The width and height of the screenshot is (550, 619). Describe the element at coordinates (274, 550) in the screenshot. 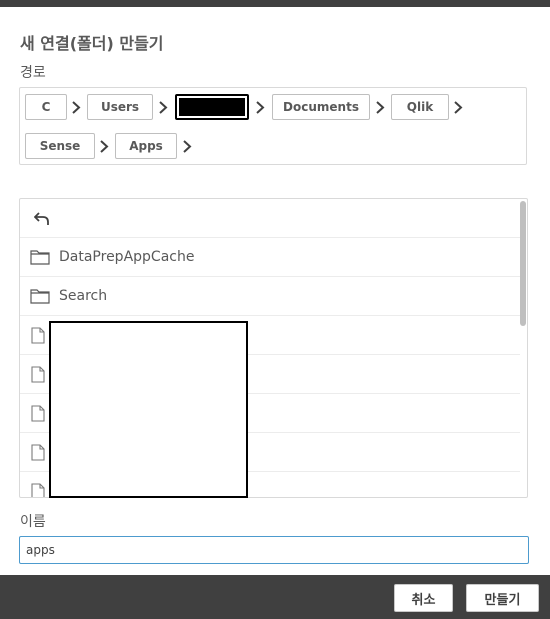

I see `name-input` at that location.